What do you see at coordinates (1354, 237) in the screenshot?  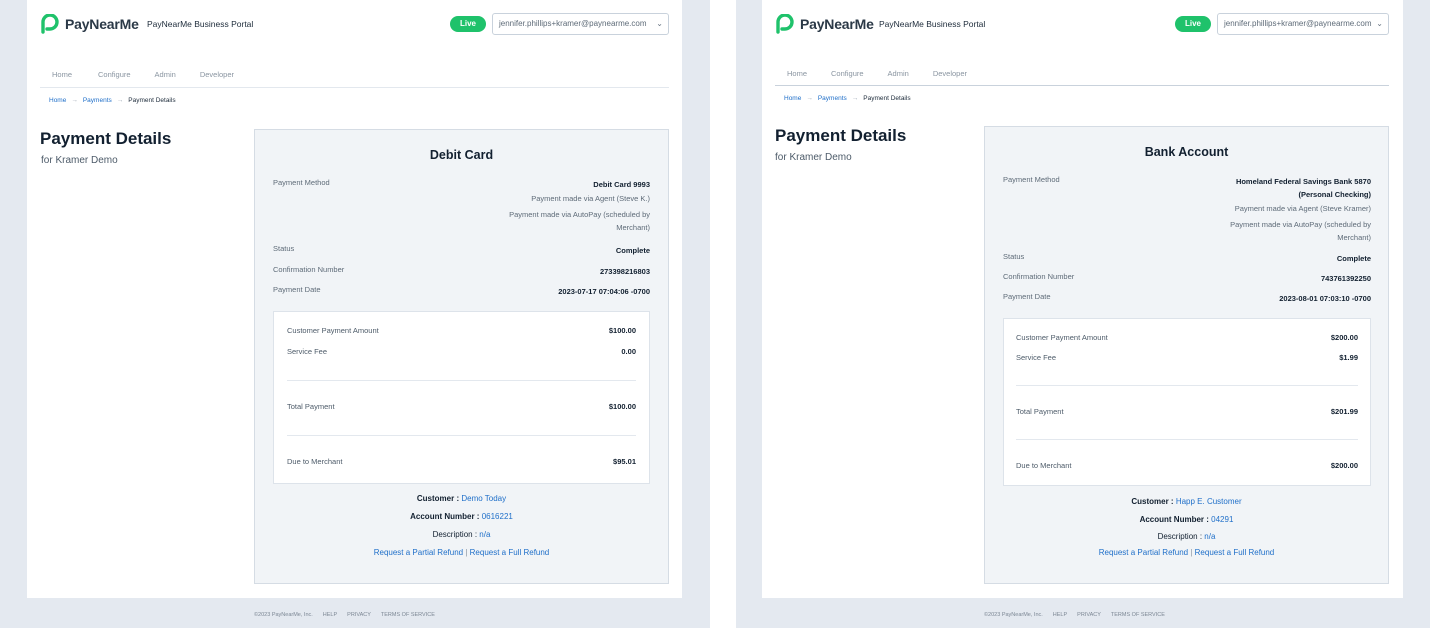 I see `payment-autopay-note-cont: Merchant)` at bounding box center [1354, 237].